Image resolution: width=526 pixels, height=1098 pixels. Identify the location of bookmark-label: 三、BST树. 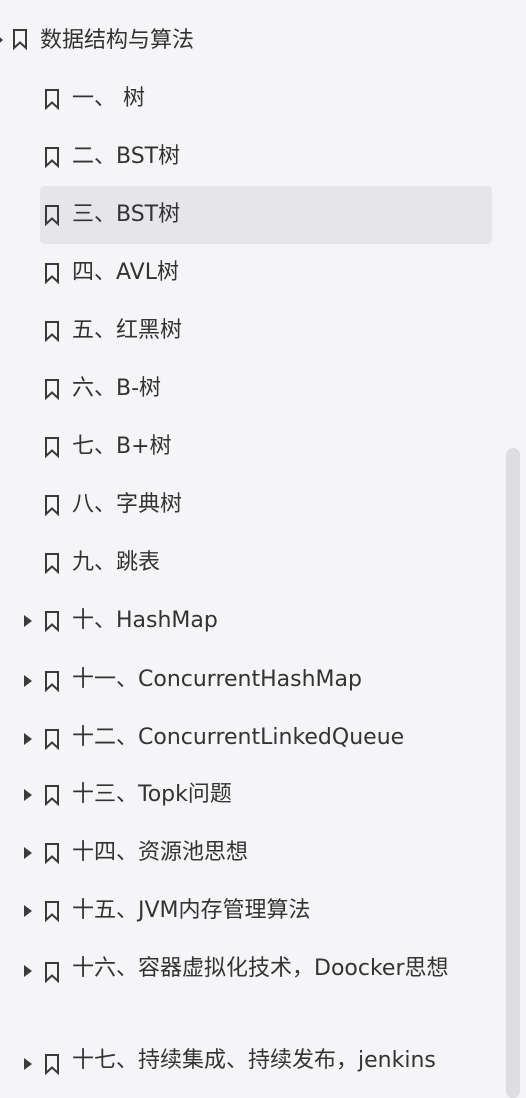
(126, 214).